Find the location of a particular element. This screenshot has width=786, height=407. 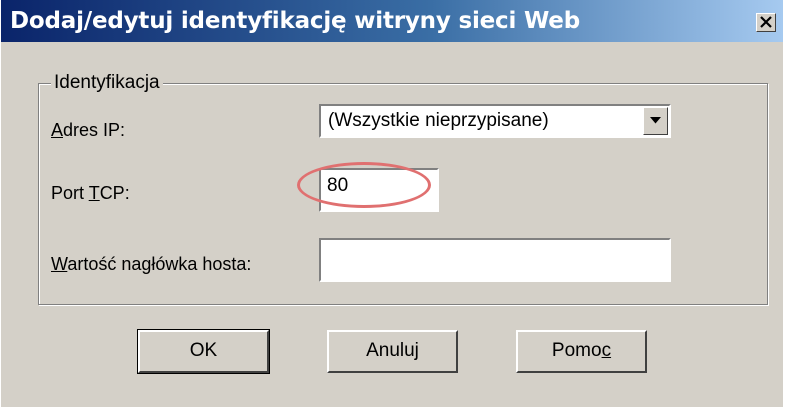

ip-address-select: (Wszystkie nieprzypisane) is located at coordinates (495, 121).